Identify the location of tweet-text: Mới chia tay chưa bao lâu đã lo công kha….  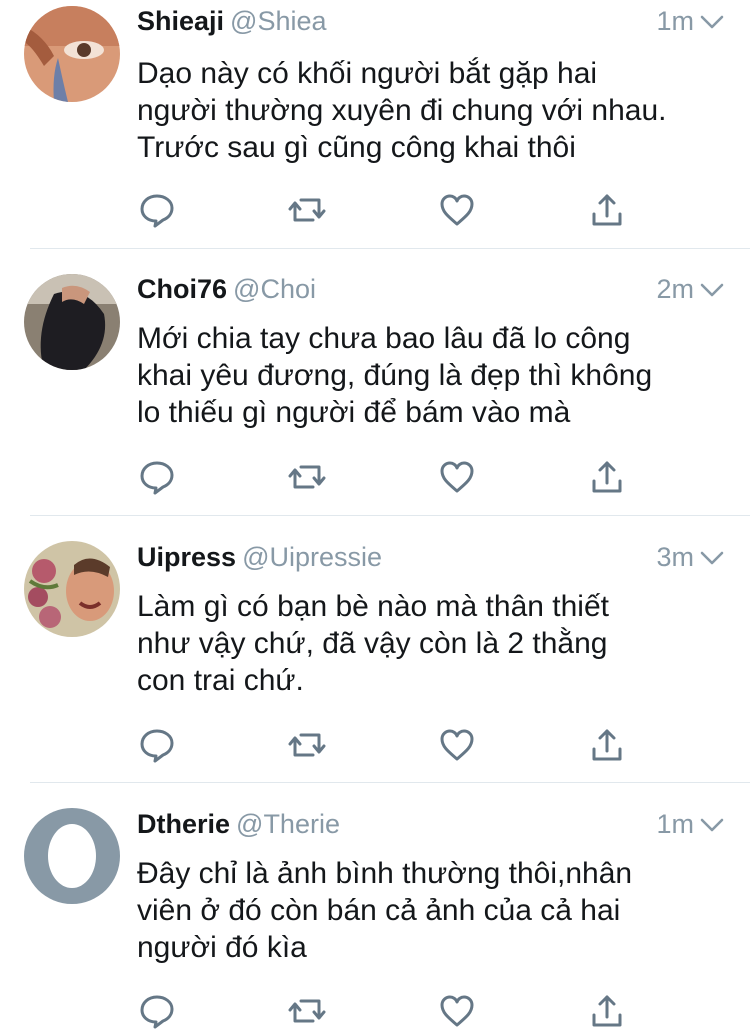
(437, 375).